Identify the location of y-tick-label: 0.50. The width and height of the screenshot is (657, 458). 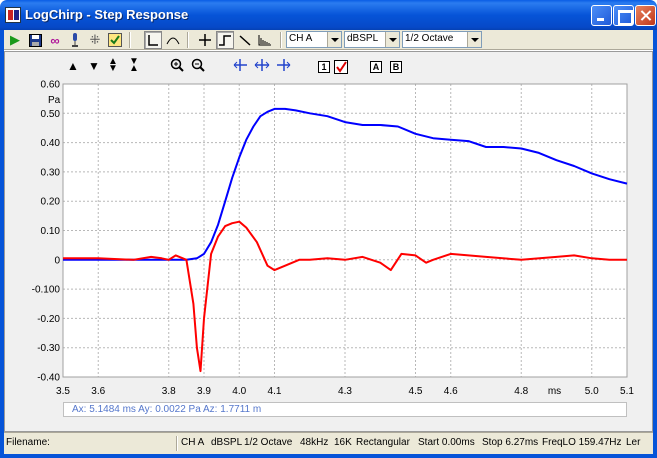
(51, 114).